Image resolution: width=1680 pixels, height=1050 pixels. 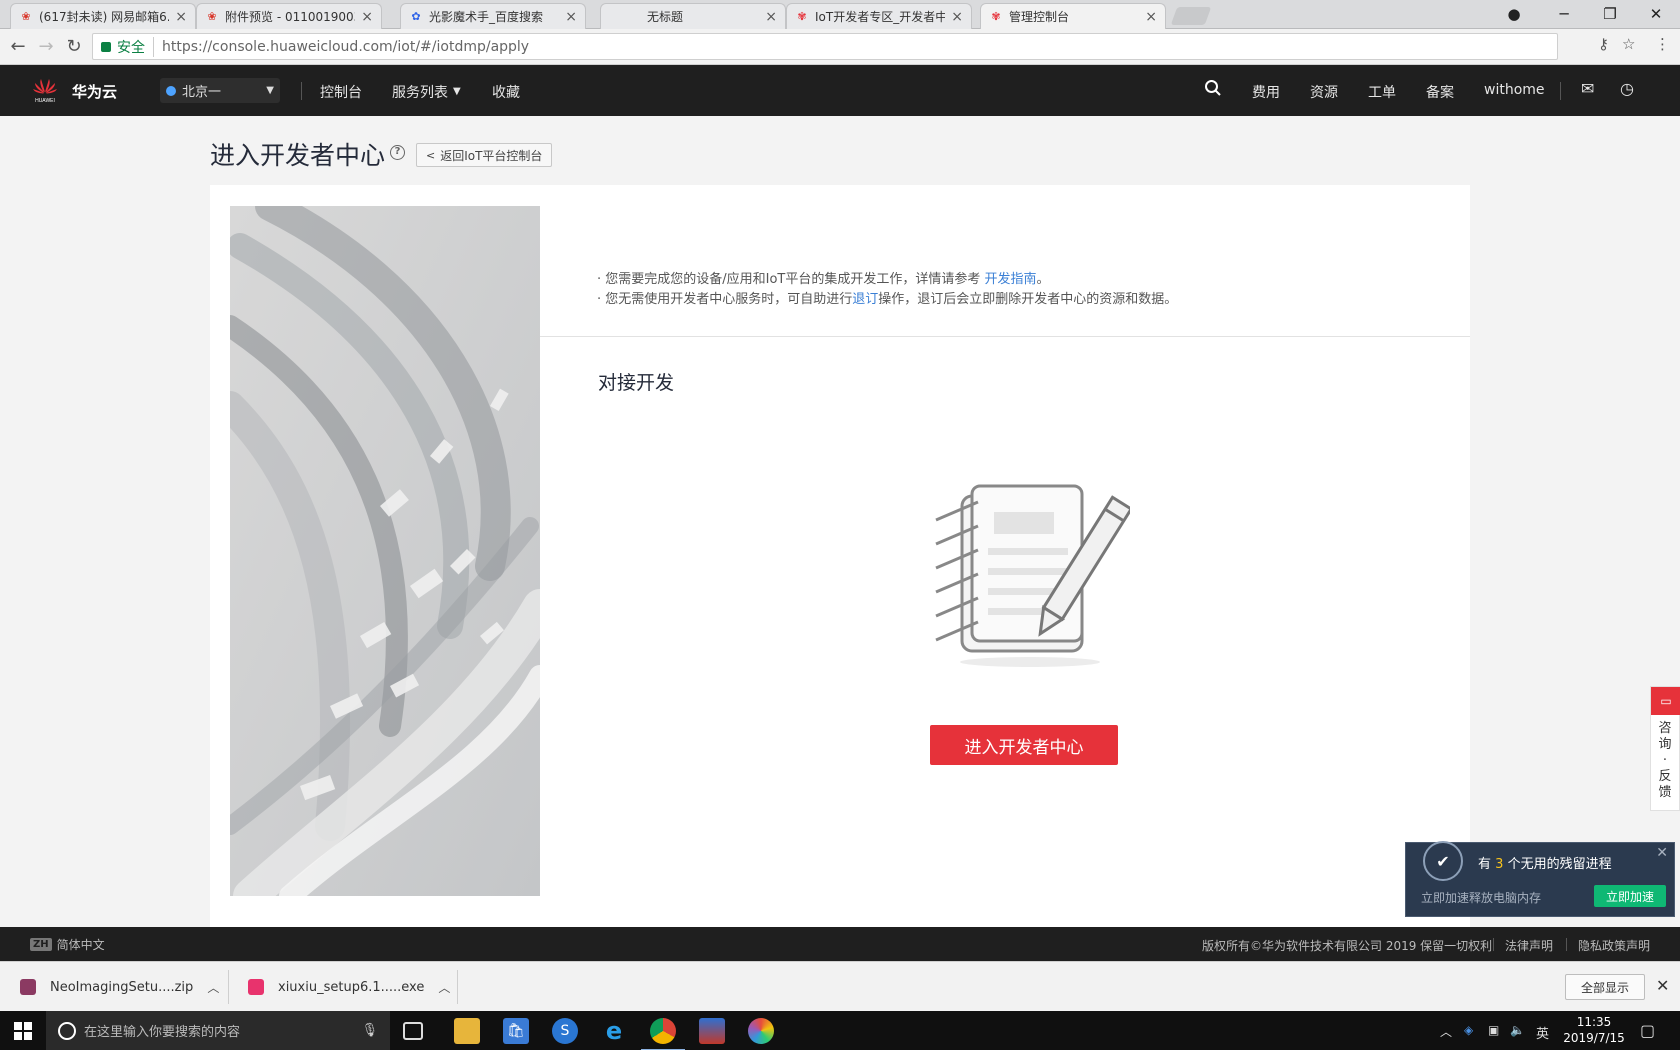 I want to click on chevron-left-icon: <, so click(x=431, y=155).